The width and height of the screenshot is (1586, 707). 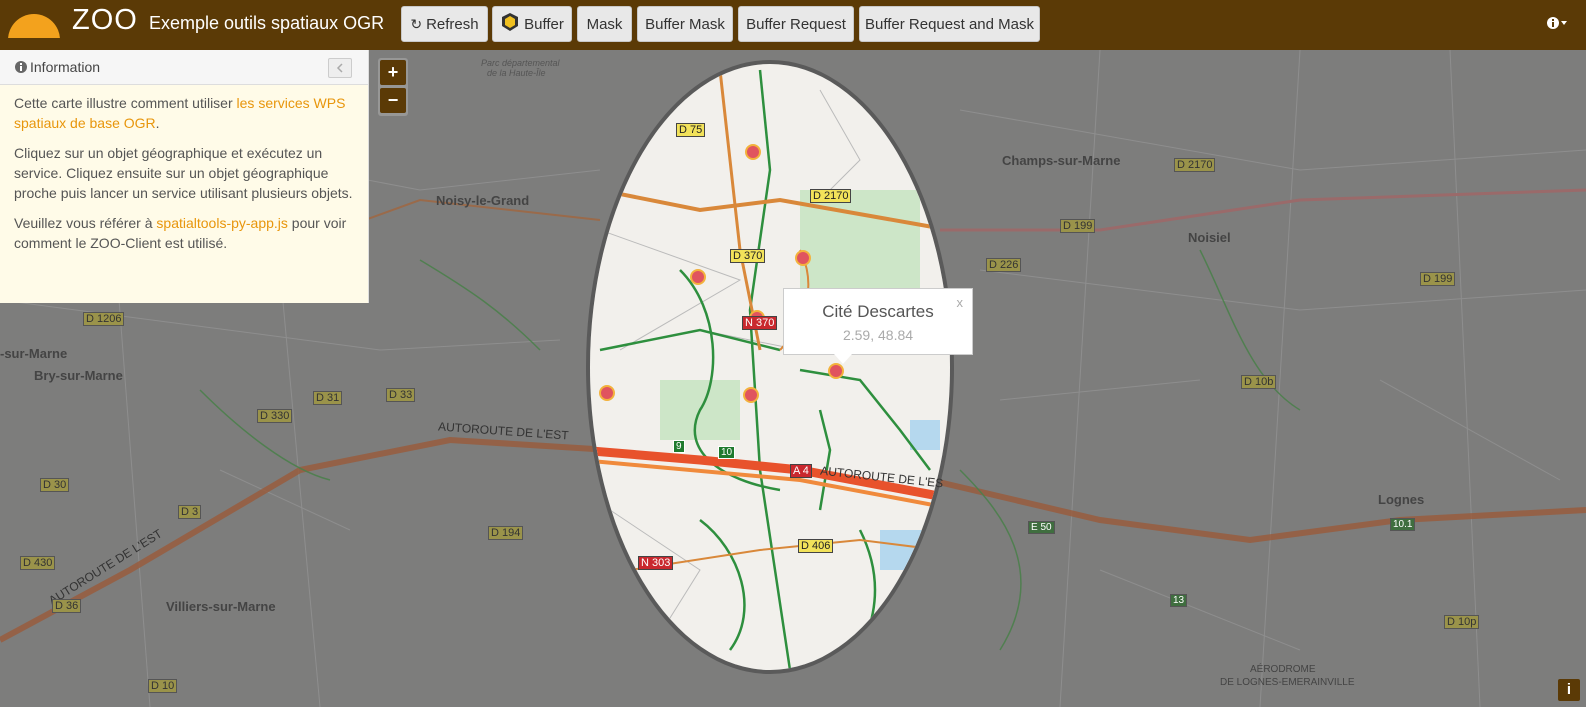 I want to click on road-shield: D 10p, so click(x=1462, y=622).